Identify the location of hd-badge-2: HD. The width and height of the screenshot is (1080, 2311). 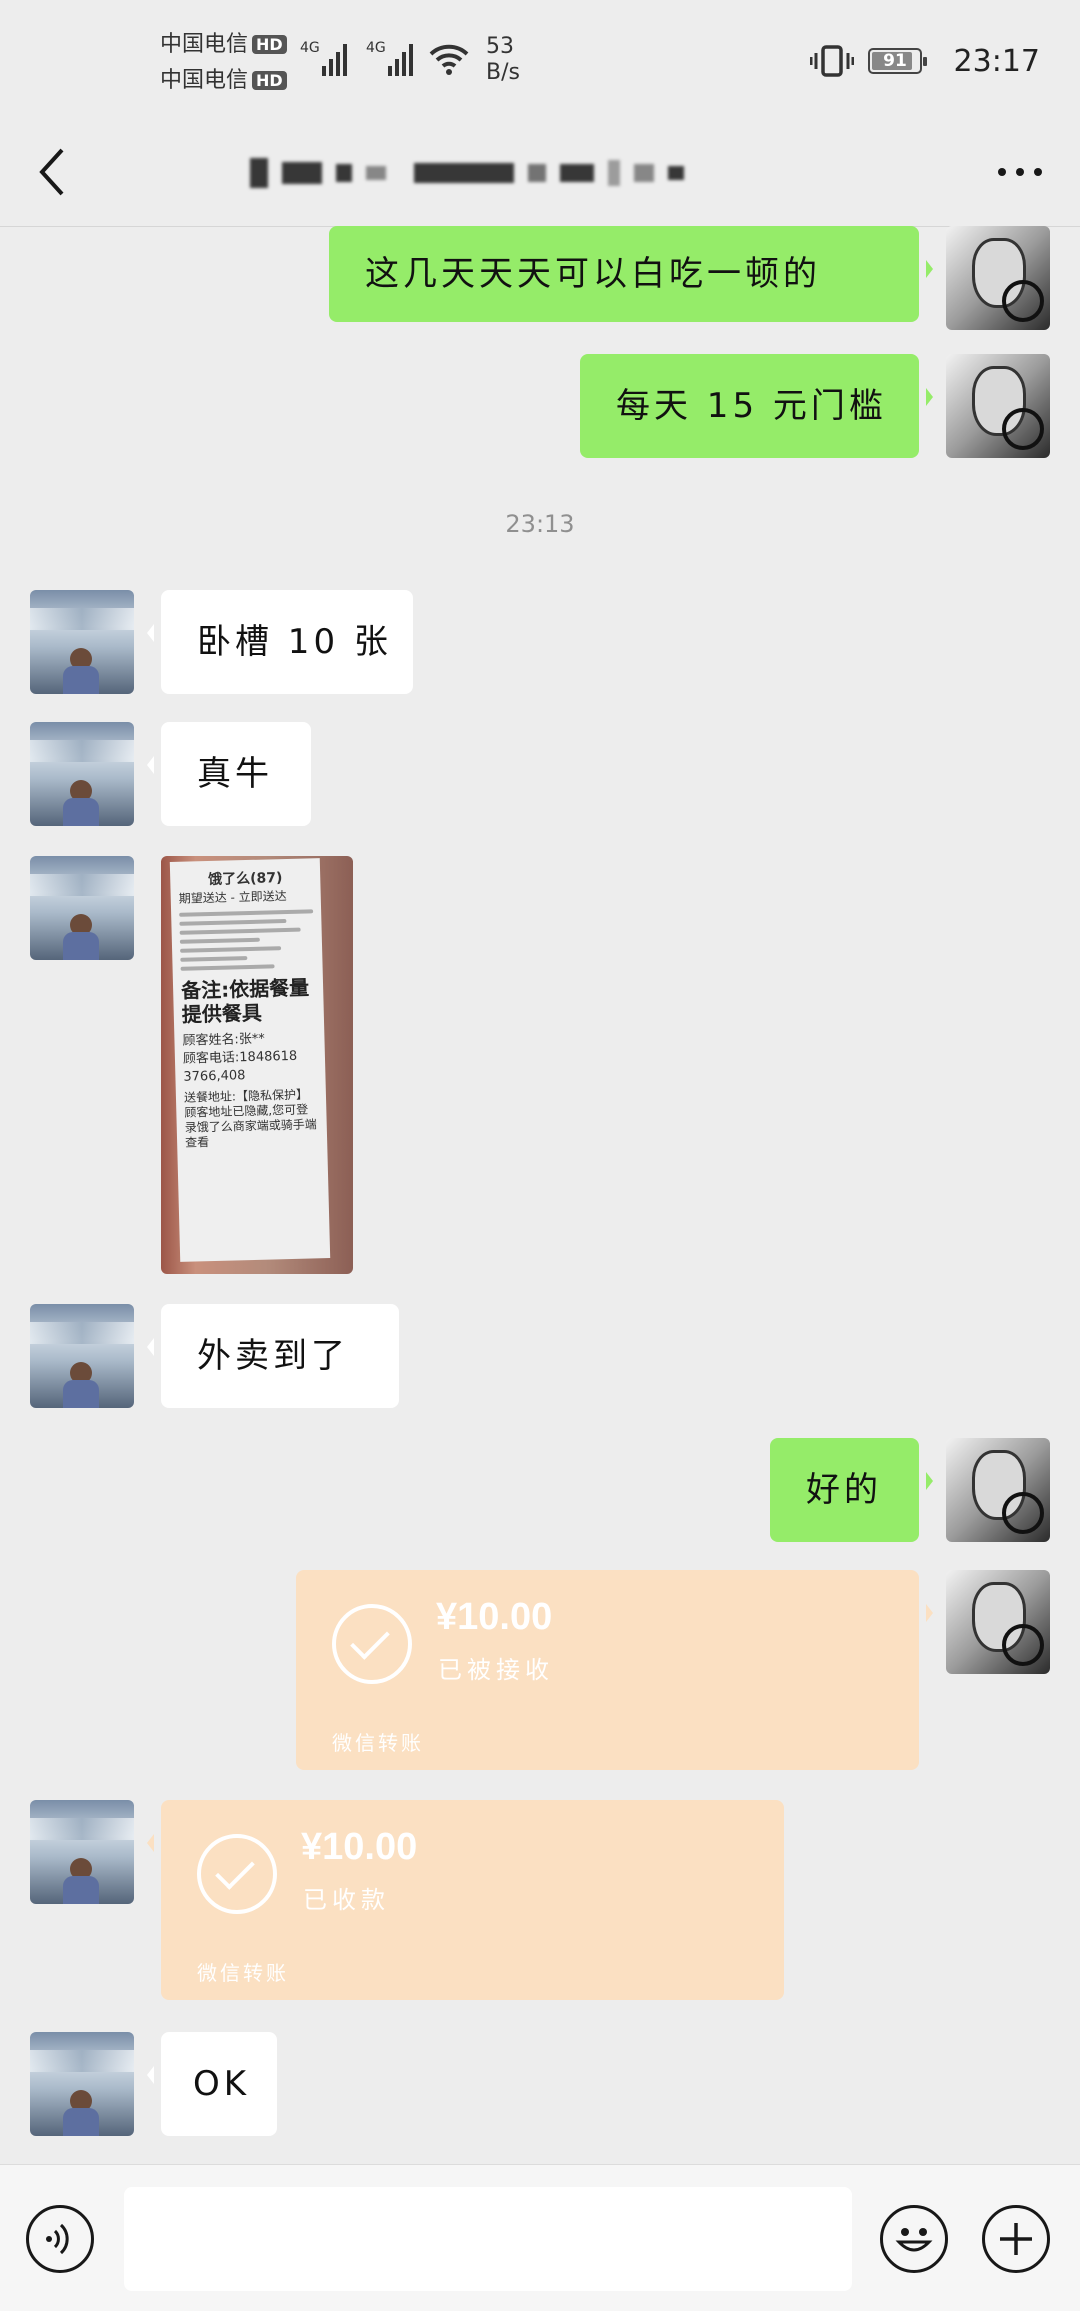
(269, 80).